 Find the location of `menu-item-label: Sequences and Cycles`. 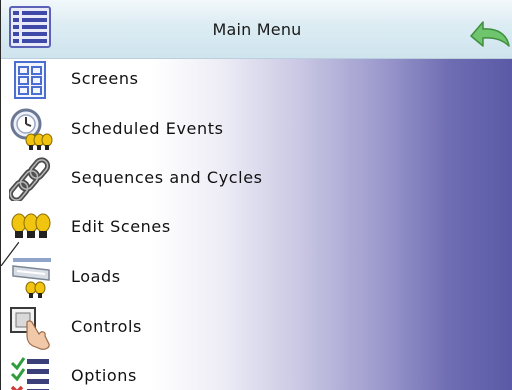

menu-item-label: Sequences and Cycles is located at coordinates (167, 177).